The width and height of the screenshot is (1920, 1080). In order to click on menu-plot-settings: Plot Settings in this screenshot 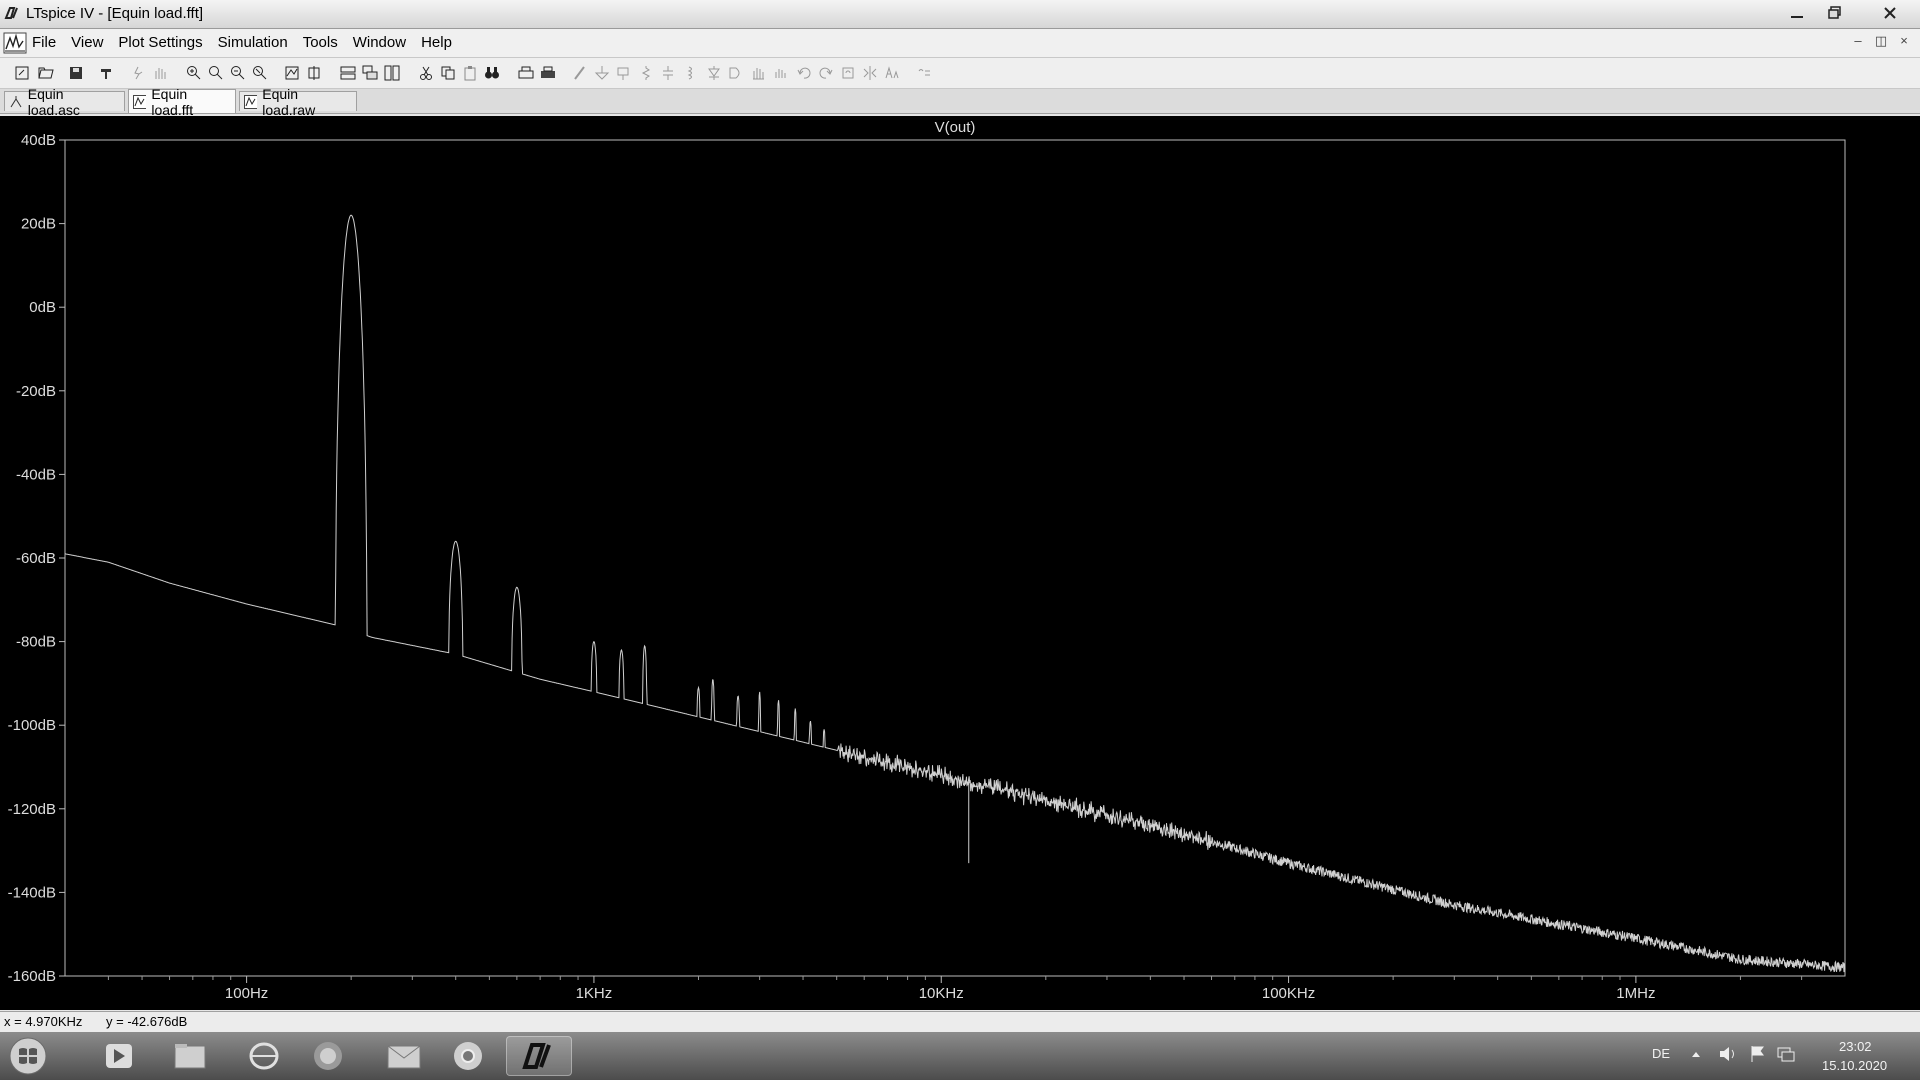, I will do `click(160, 42)`.